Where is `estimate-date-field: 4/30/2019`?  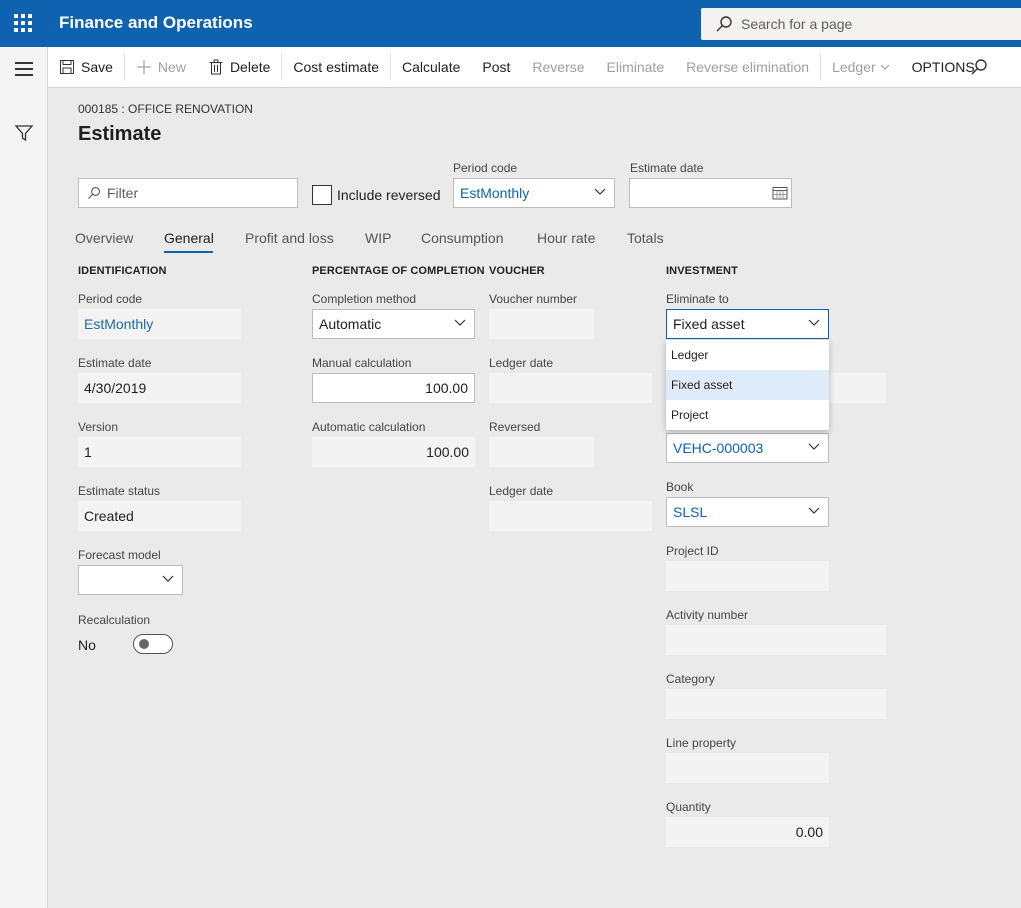 estimate-date-field: 4/30/2019 is located at coordinates (159, 388).